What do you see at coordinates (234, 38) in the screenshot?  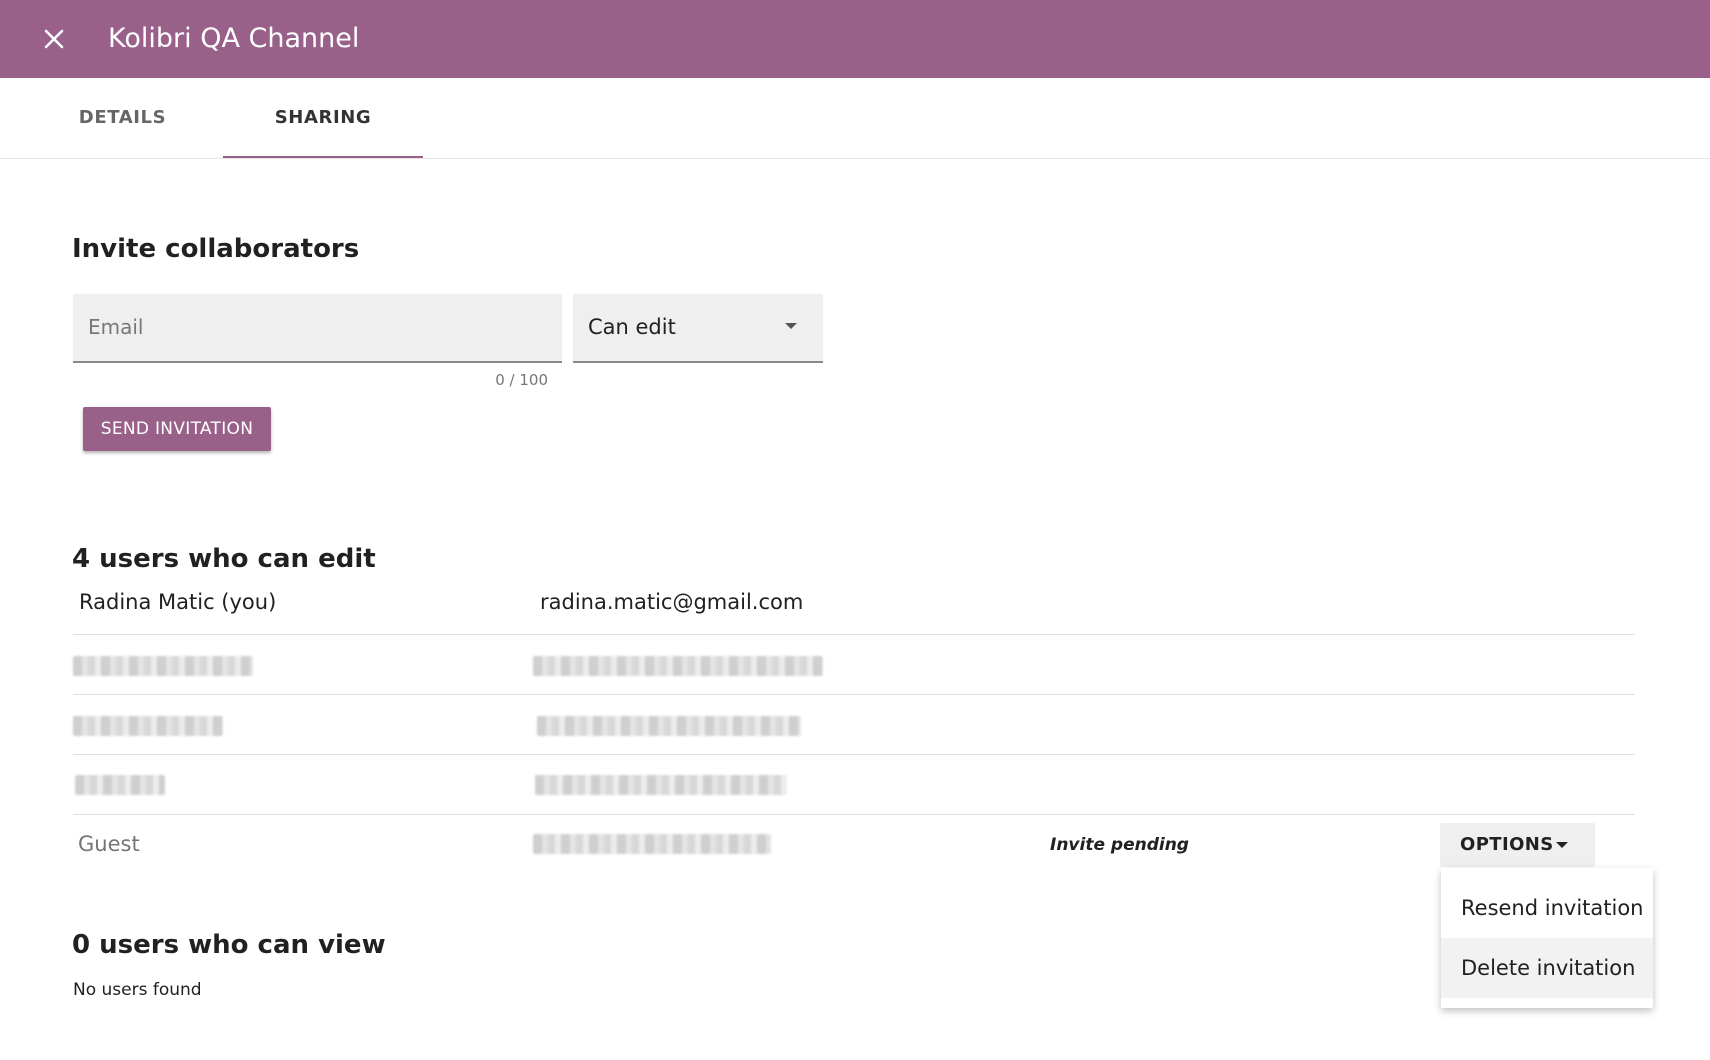 I see `channel-title: Kolibri QA Channel` at bounding box center [234, 38].